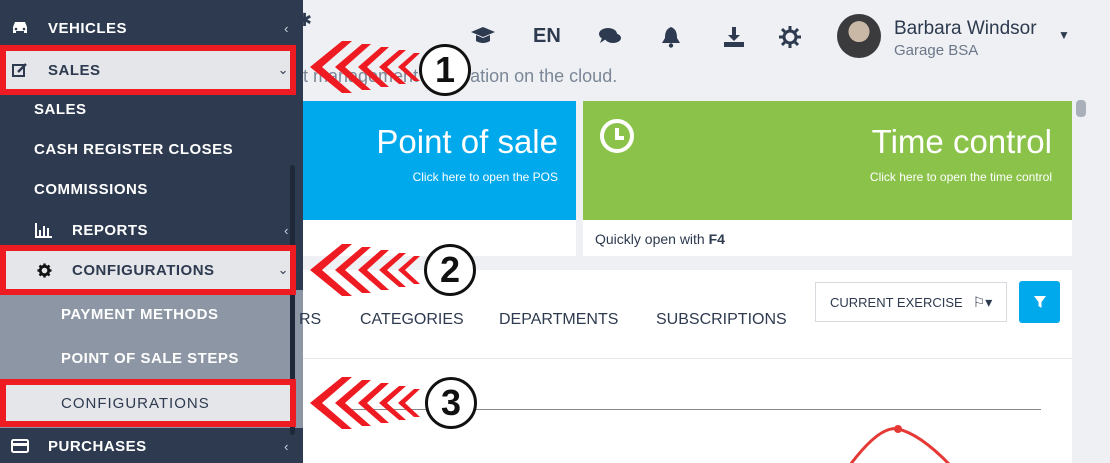 The height and width of the screenshot is (463, 1110). I want to click on settings-icon: ✱, so click(304, 20).